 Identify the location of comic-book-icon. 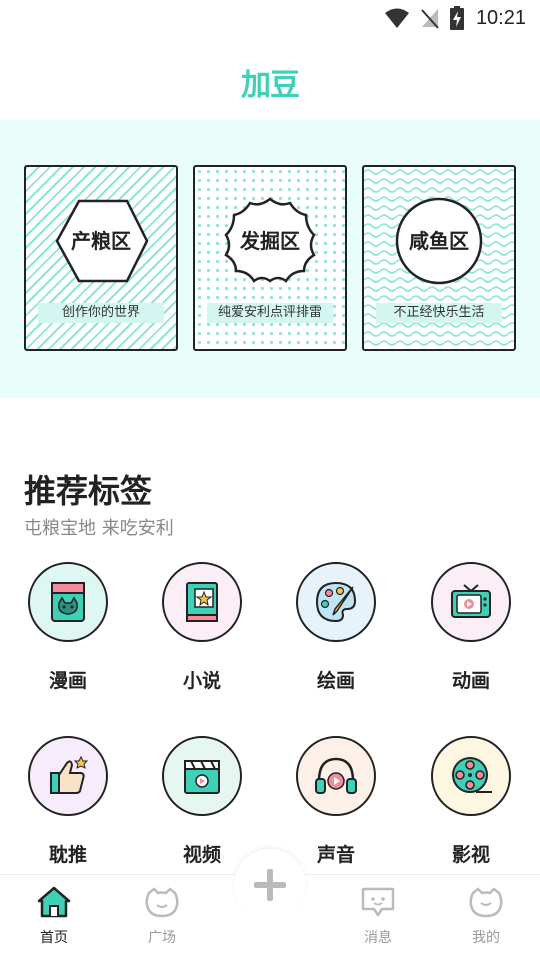
(68, 602).